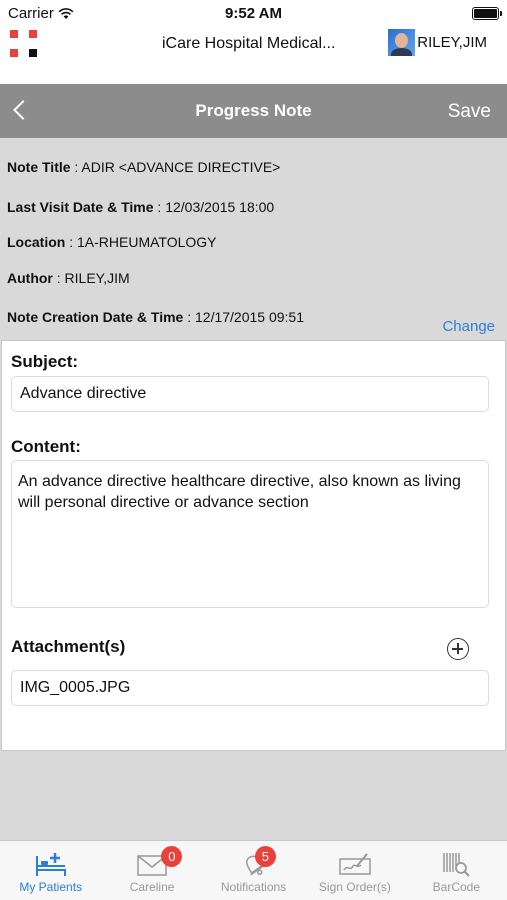 The height and width of the screenshot is (900, 507). What do you see at coordinates (487, 13) in the screenshot?
I see `battery-icon` at bounding box center [487, 13].